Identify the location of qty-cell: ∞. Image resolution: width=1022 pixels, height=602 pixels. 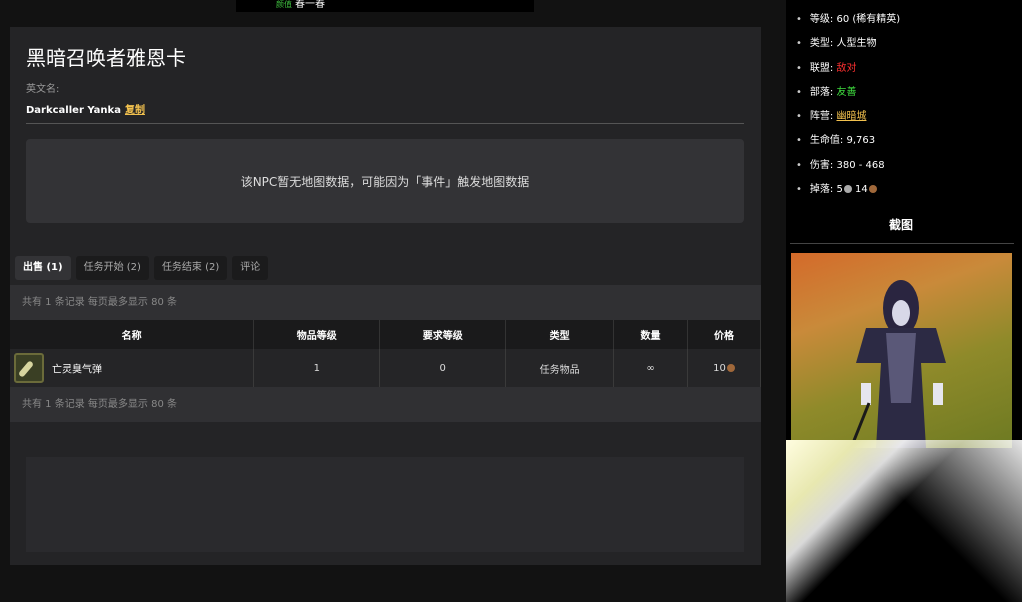
(651, 368).